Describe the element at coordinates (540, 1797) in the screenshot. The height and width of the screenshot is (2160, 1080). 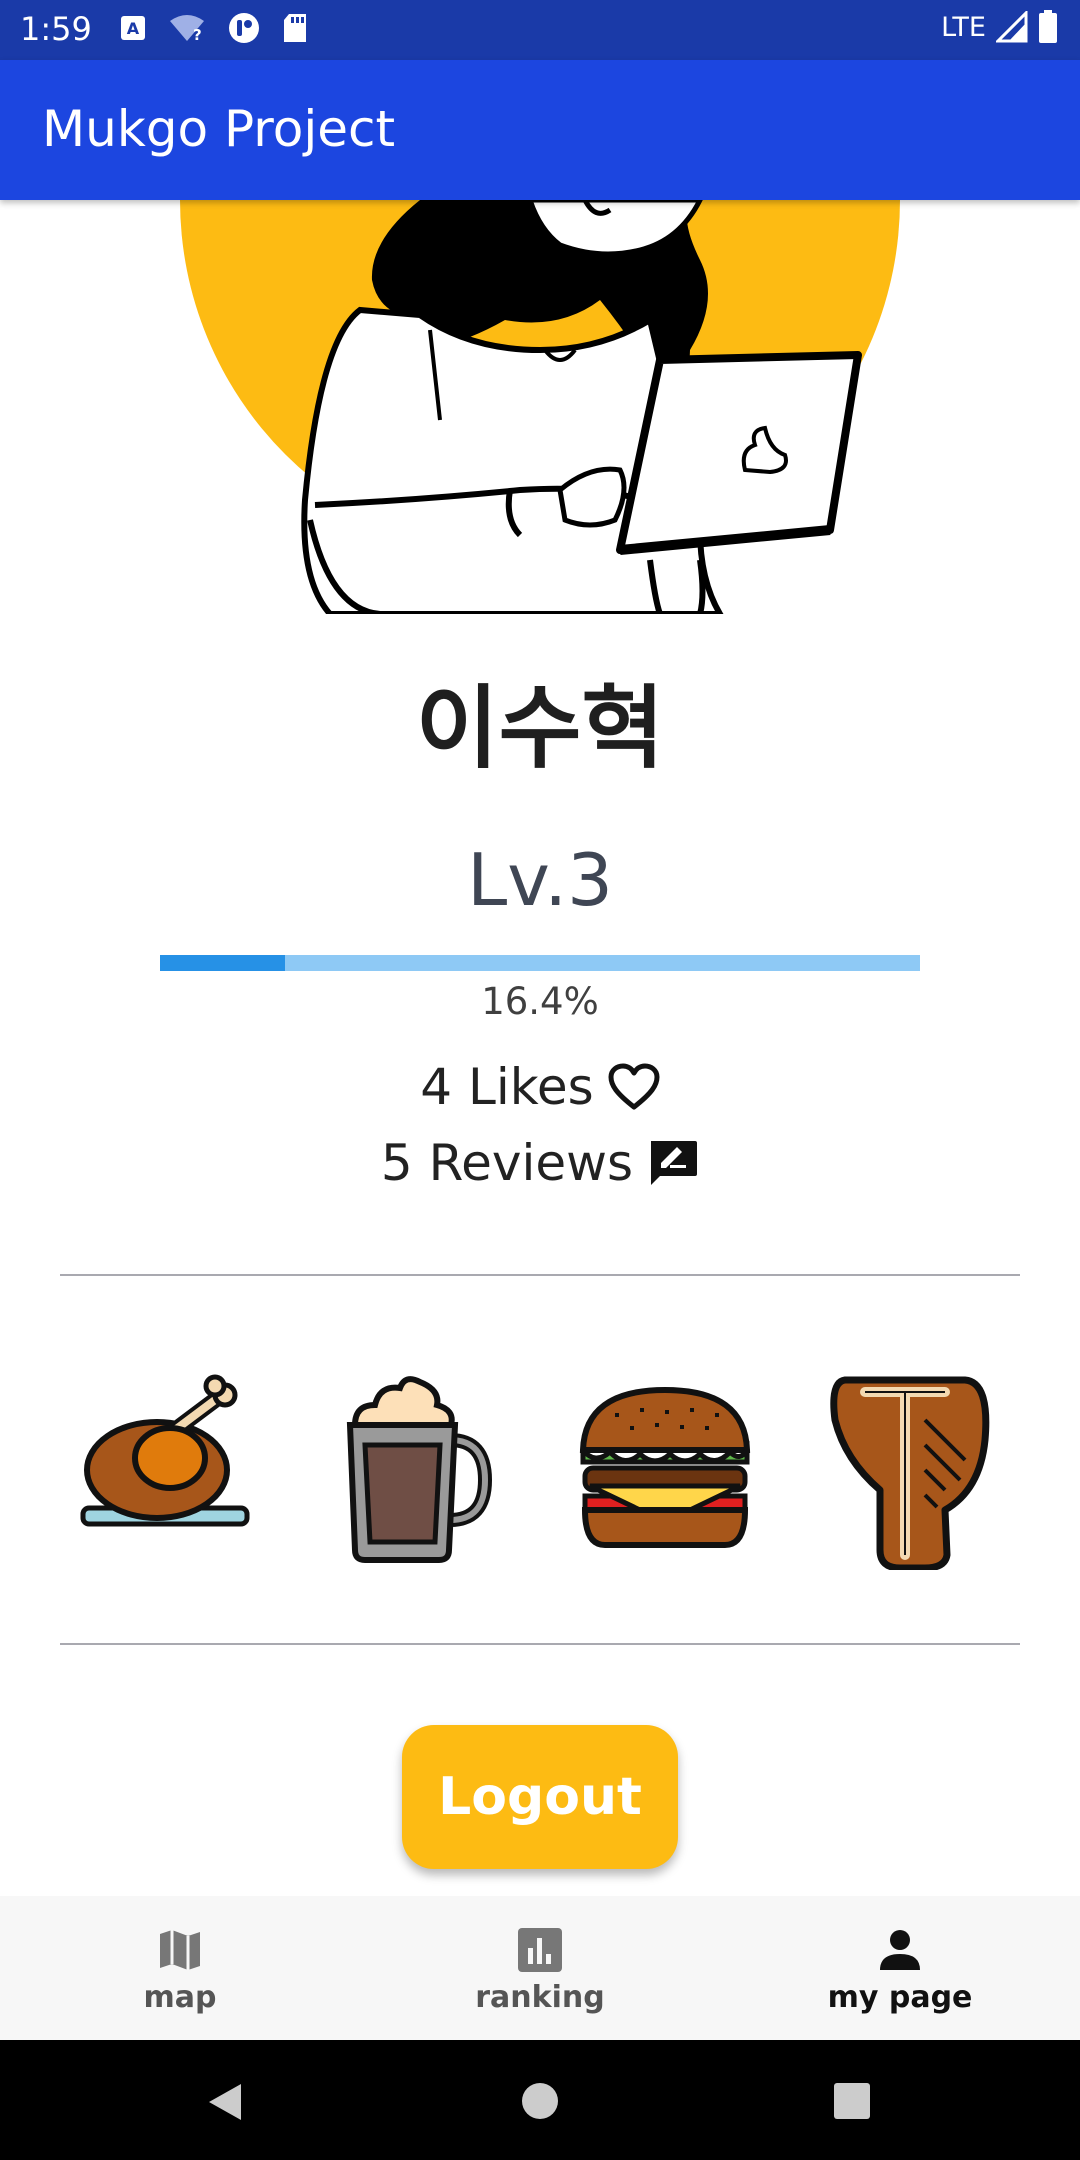
I see `logout-button: Logout` at that location.